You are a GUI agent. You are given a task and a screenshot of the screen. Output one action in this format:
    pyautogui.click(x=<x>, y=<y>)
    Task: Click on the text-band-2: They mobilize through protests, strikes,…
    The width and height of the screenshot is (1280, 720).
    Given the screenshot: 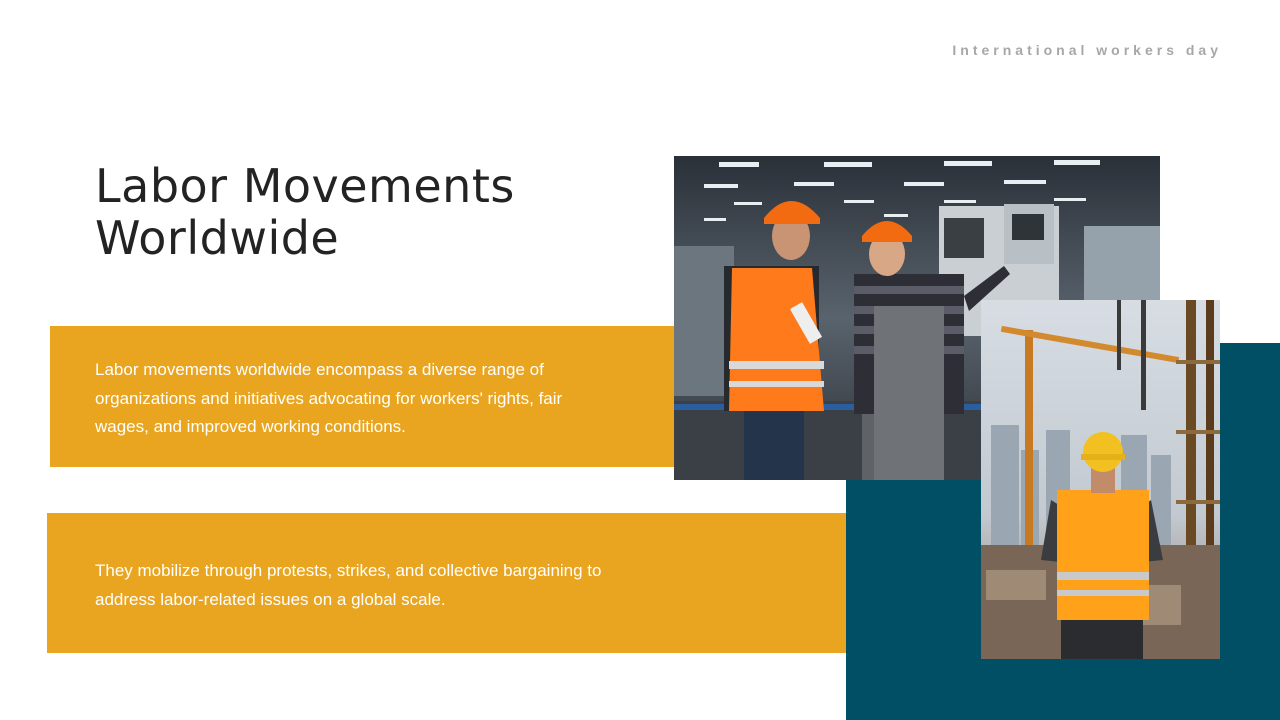 What is the action you would take?
    pyautogui.click(x=446, y=583)
    